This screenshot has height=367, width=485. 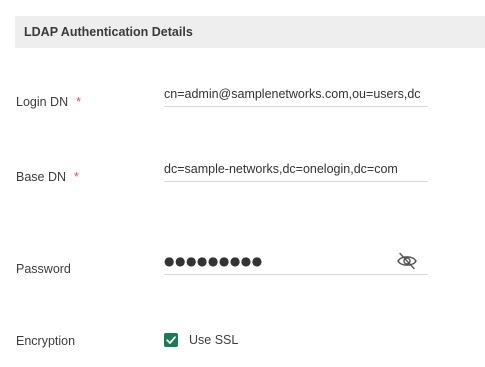 I want to click on password-masked-value: ●●●●●●●●●, so click(x=213, y=261).